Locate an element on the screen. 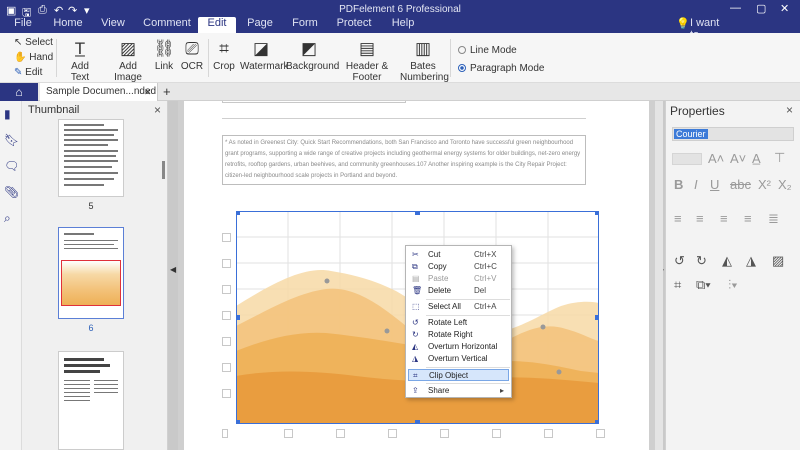  align-right-icon: ≡ is located at coordinates (724, 218).